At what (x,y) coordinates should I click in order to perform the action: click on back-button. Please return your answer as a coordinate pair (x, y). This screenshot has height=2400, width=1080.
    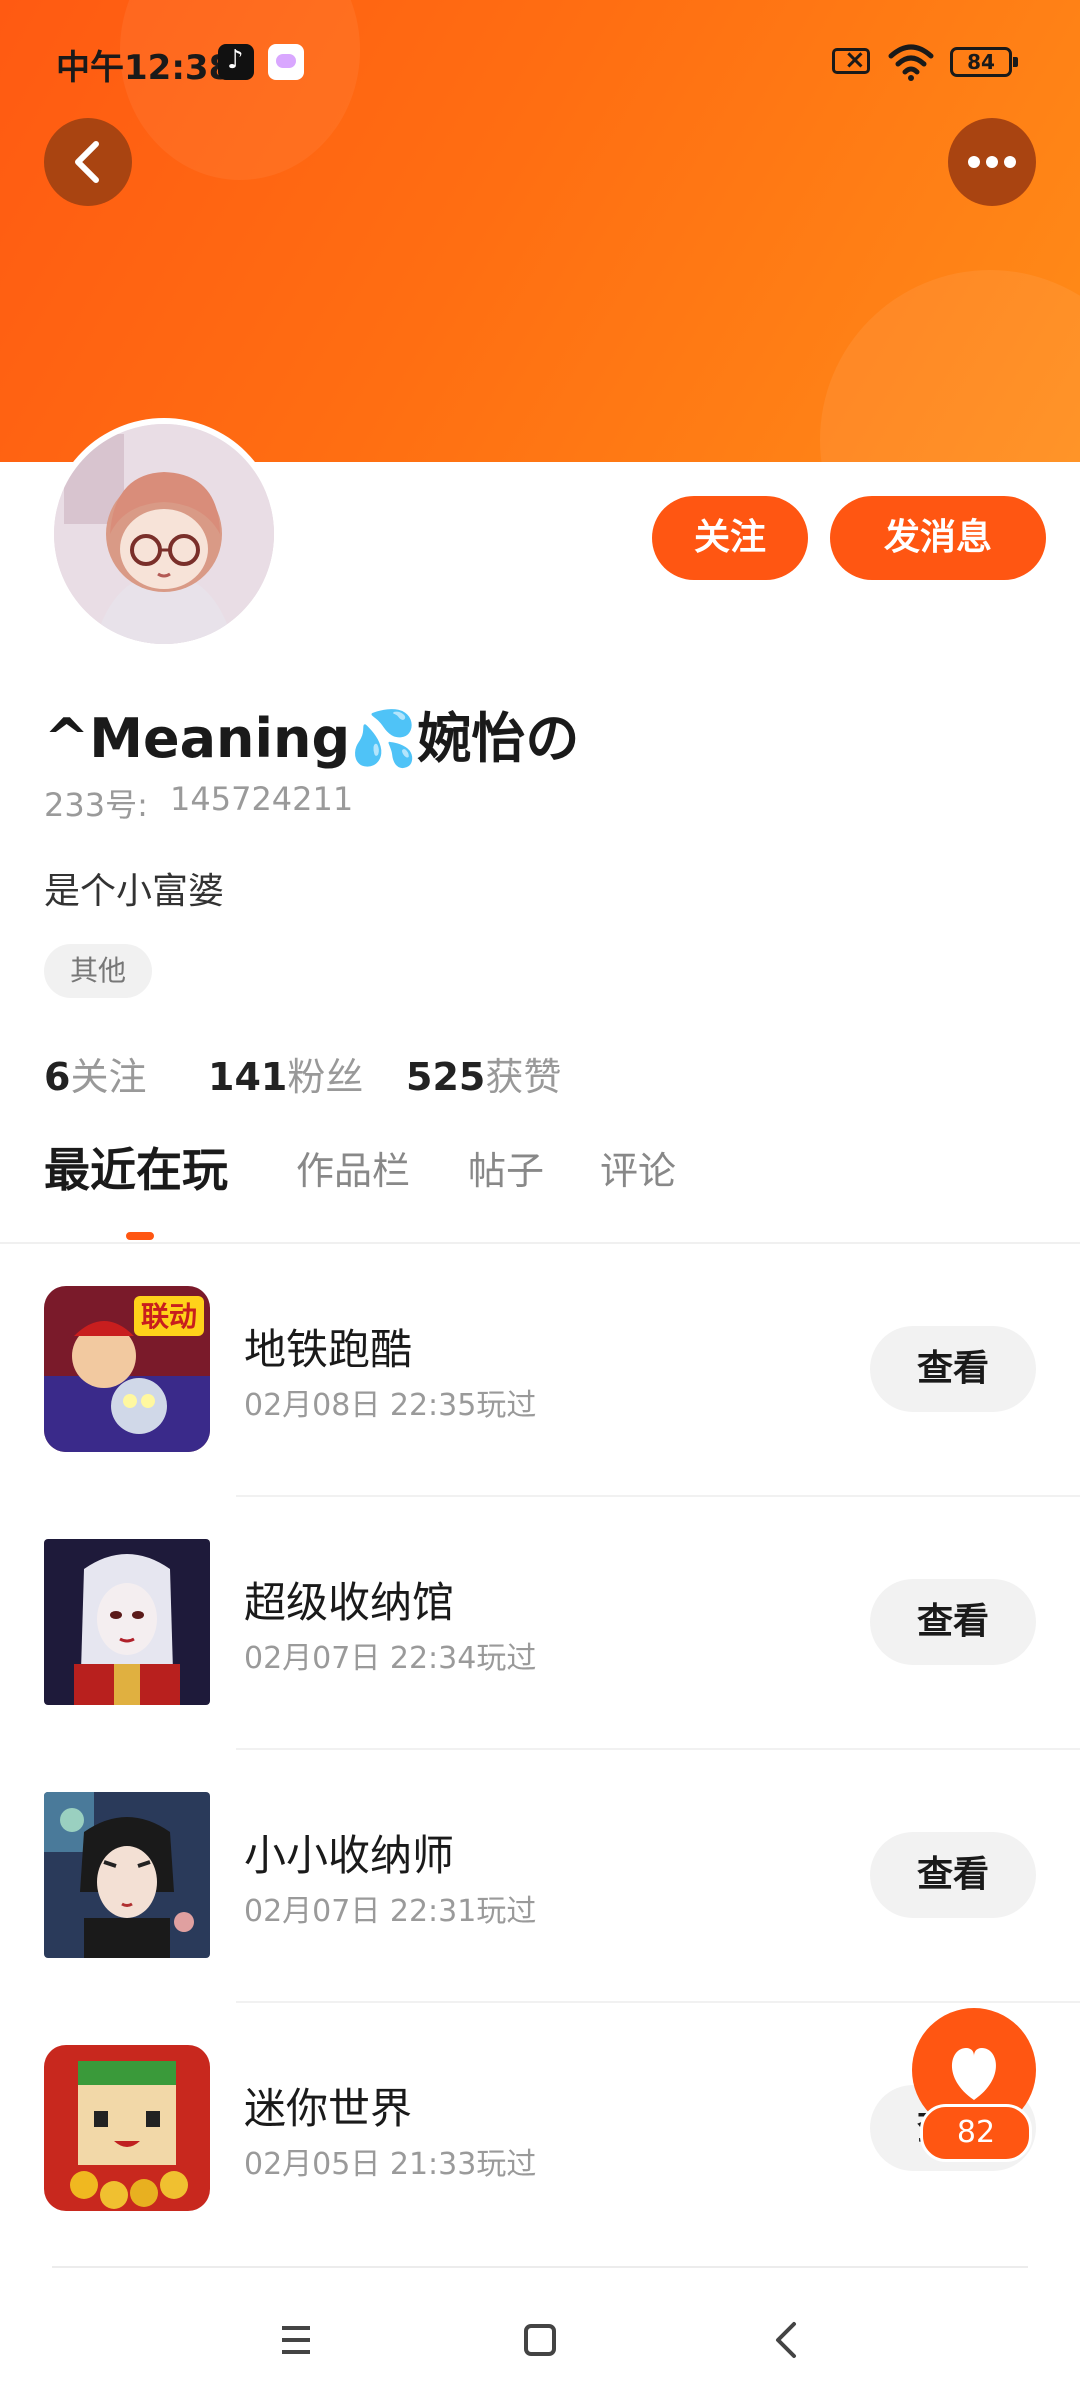
    Looking at the image, I should click on (88, 162).